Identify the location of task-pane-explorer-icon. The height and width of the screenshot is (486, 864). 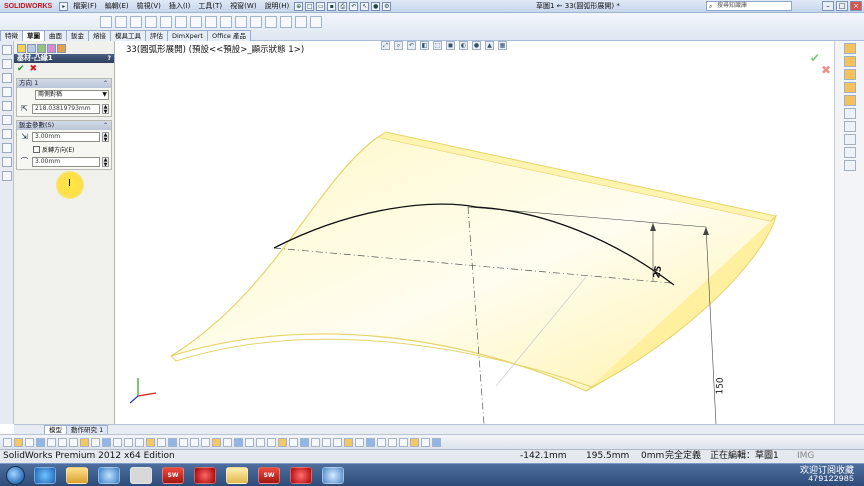
(849, 74).